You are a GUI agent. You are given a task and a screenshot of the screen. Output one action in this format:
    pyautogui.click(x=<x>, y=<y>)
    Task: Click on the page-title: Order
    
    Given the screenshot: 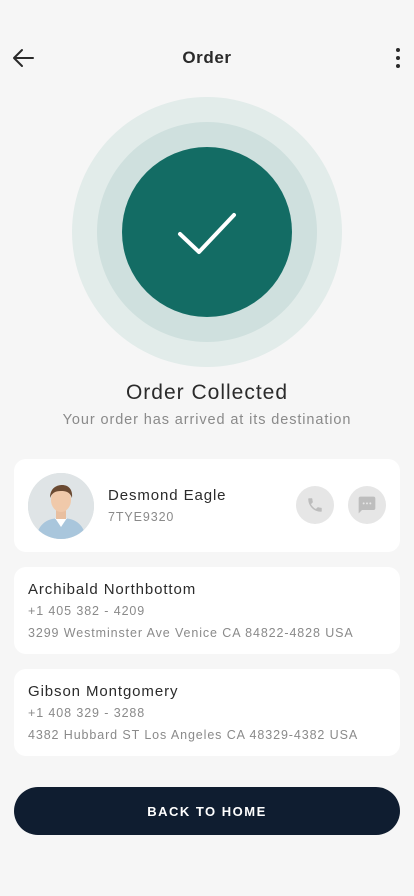 What is the action you would take?
    pyautogui.click(x=207, y=57)
    